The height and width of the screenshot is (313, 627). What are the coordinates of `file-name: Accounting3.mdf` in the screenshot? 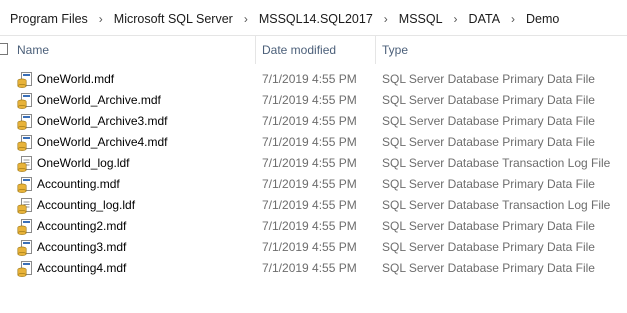 It's located at (82, 247).